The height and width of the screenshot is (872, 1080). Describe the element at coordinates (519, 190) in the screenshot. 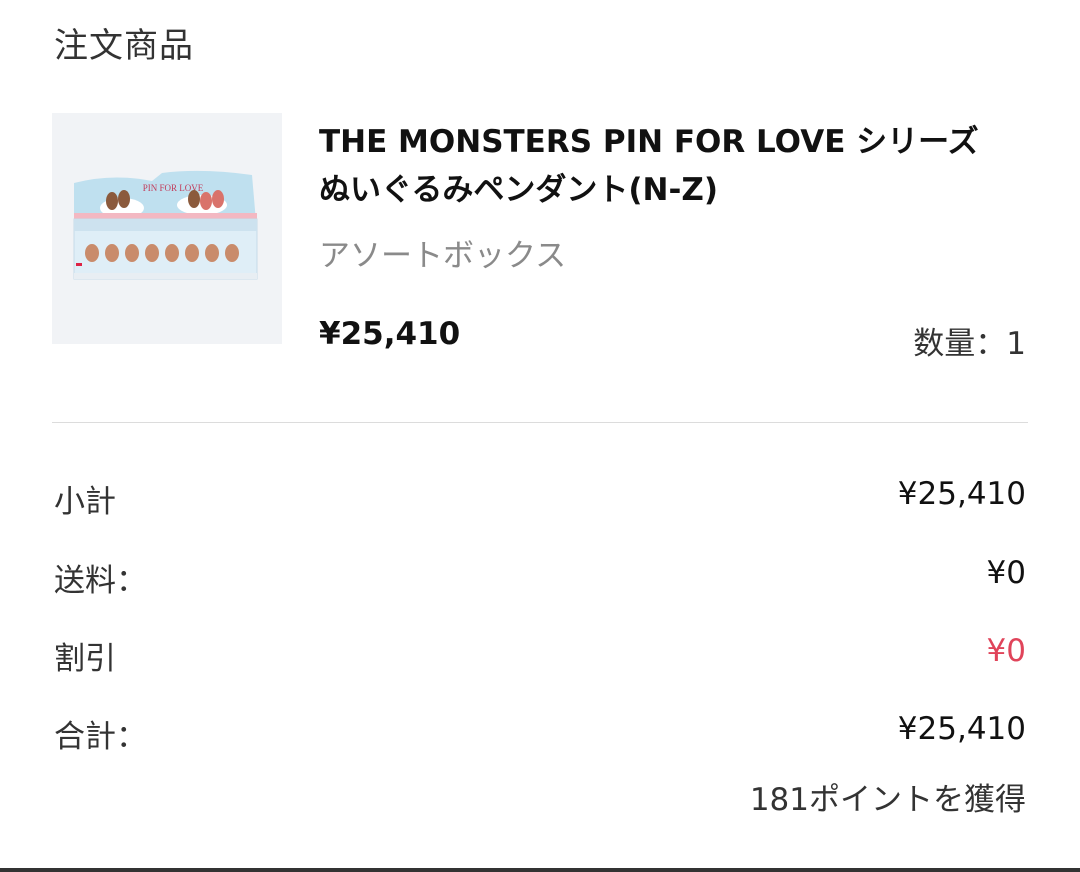

I see `product-name-line2: ぬいぐるみペンダント(N-Z)` at that location.